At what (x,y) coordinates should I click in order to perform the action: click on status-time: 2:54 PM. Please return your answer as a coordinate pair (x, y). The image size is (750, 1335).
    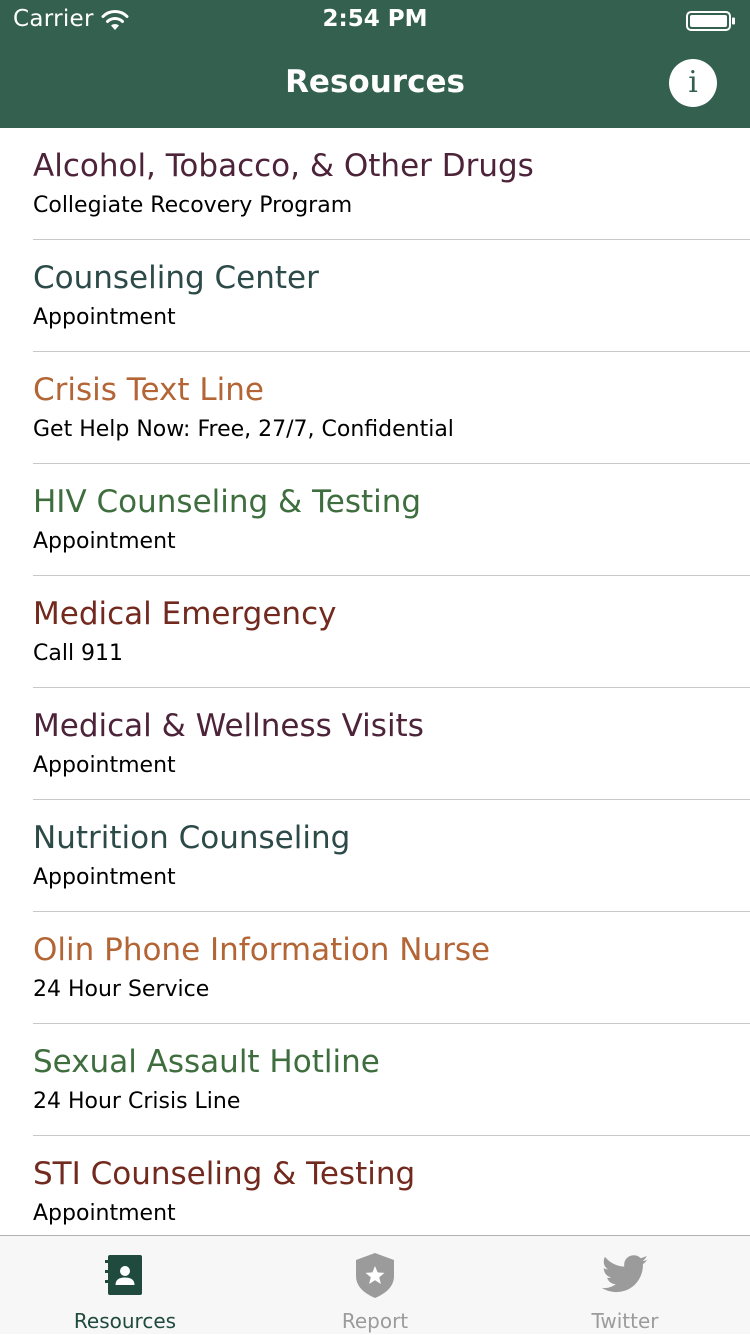
    Looking at the image, I should click on (375, 19).